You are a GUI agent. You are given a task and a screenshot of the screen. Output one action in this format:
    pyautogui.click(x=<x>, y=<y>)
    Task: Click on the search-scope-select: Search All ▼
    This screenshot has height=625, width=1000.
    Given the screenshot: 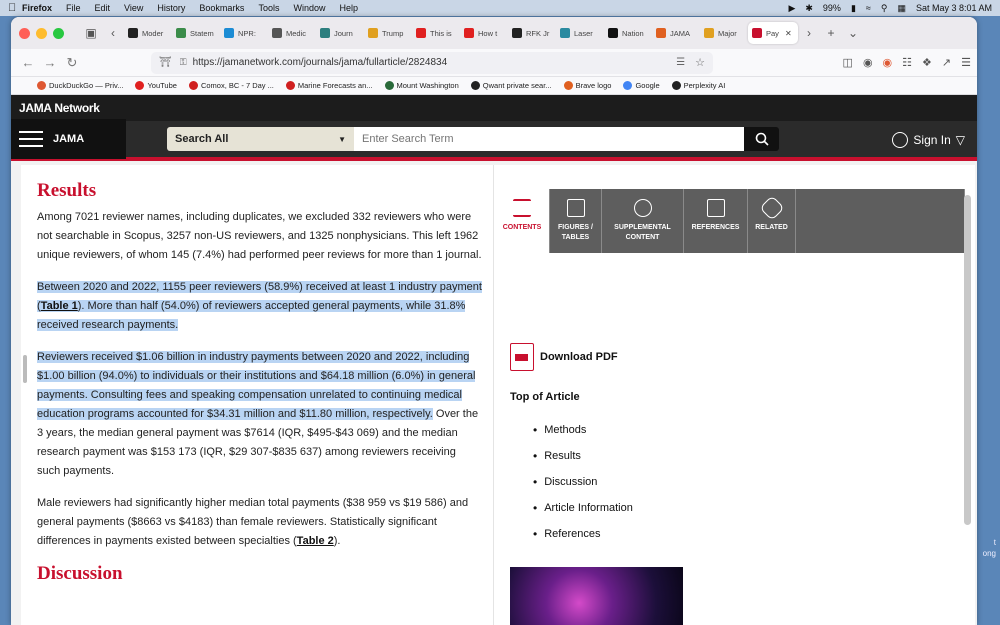 What is the action you would take?
    pyautogui.click(x=260, y=139)
    